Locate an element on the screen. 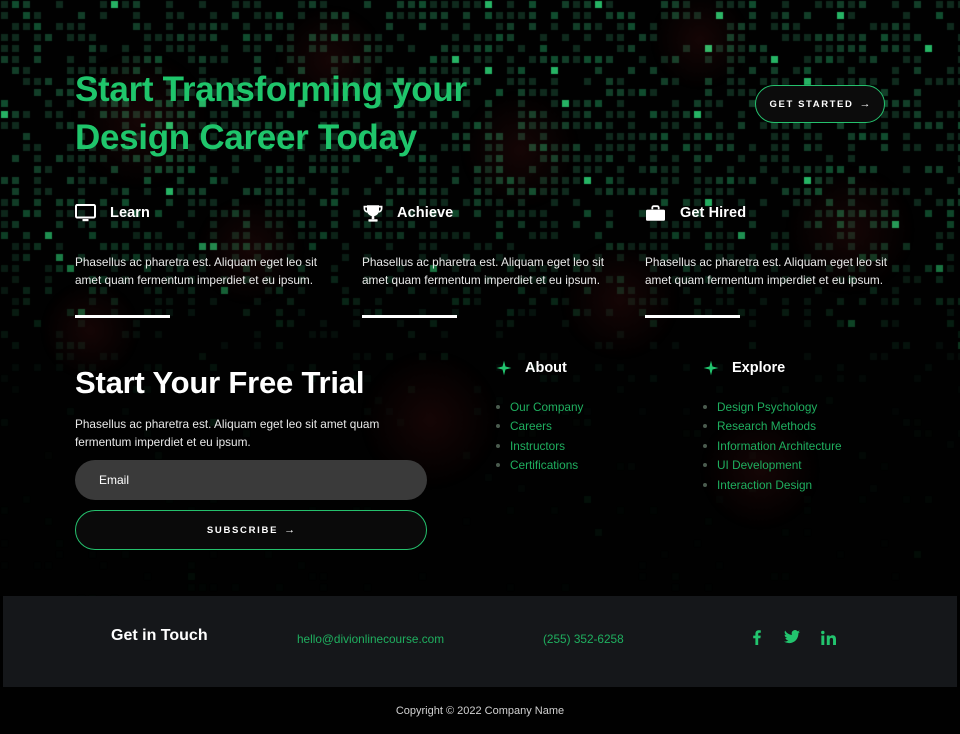  list-item: UI Development is located at coordinates (772, 466).